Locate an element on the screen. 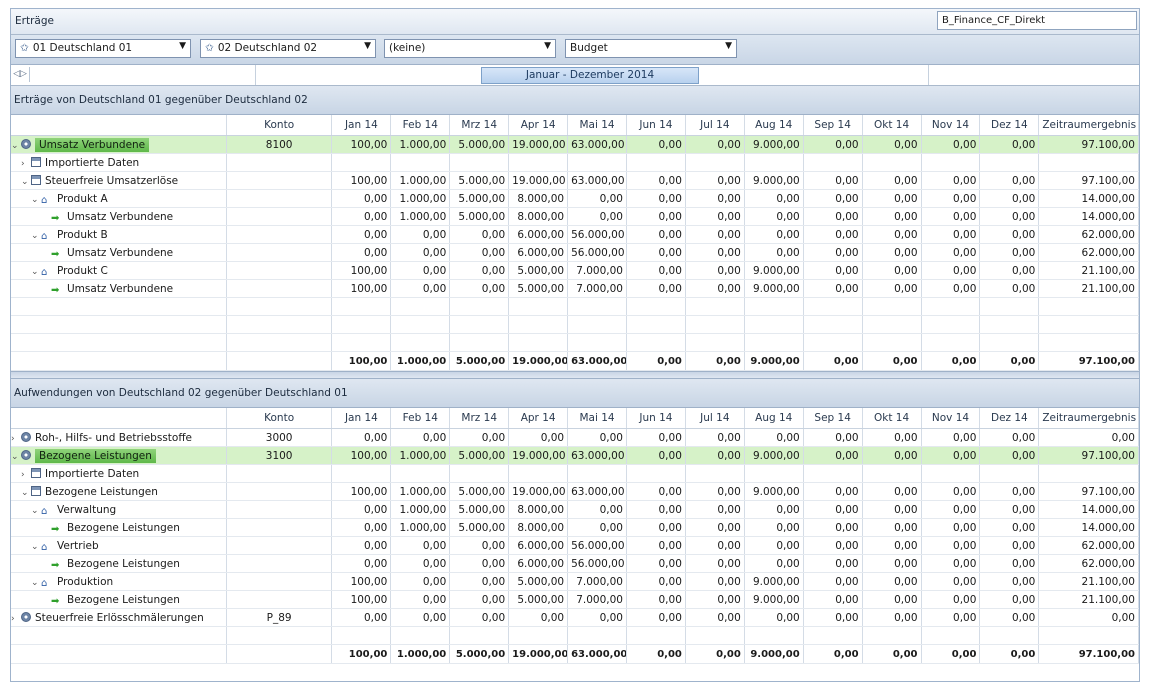  column-header: Mai 14 is located at coordinates (597, 125).